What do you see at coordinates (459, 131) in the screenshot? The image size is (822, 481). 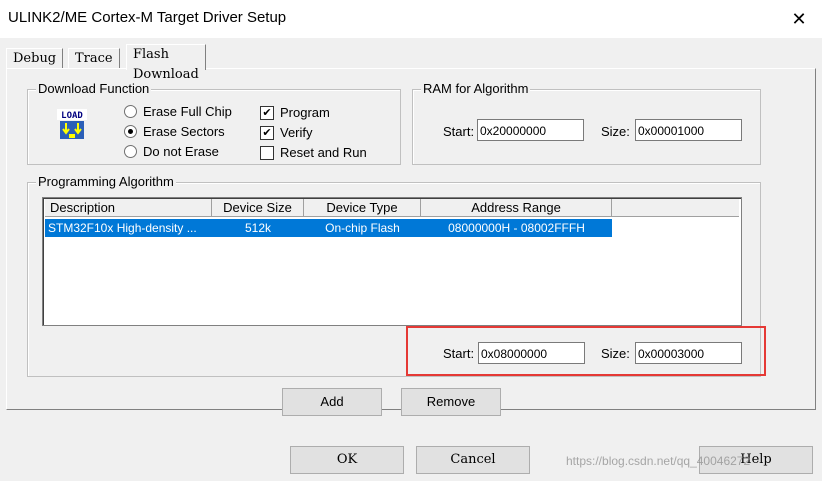 I see `ram-start-label: Start:` at bounding box center [459, 131].